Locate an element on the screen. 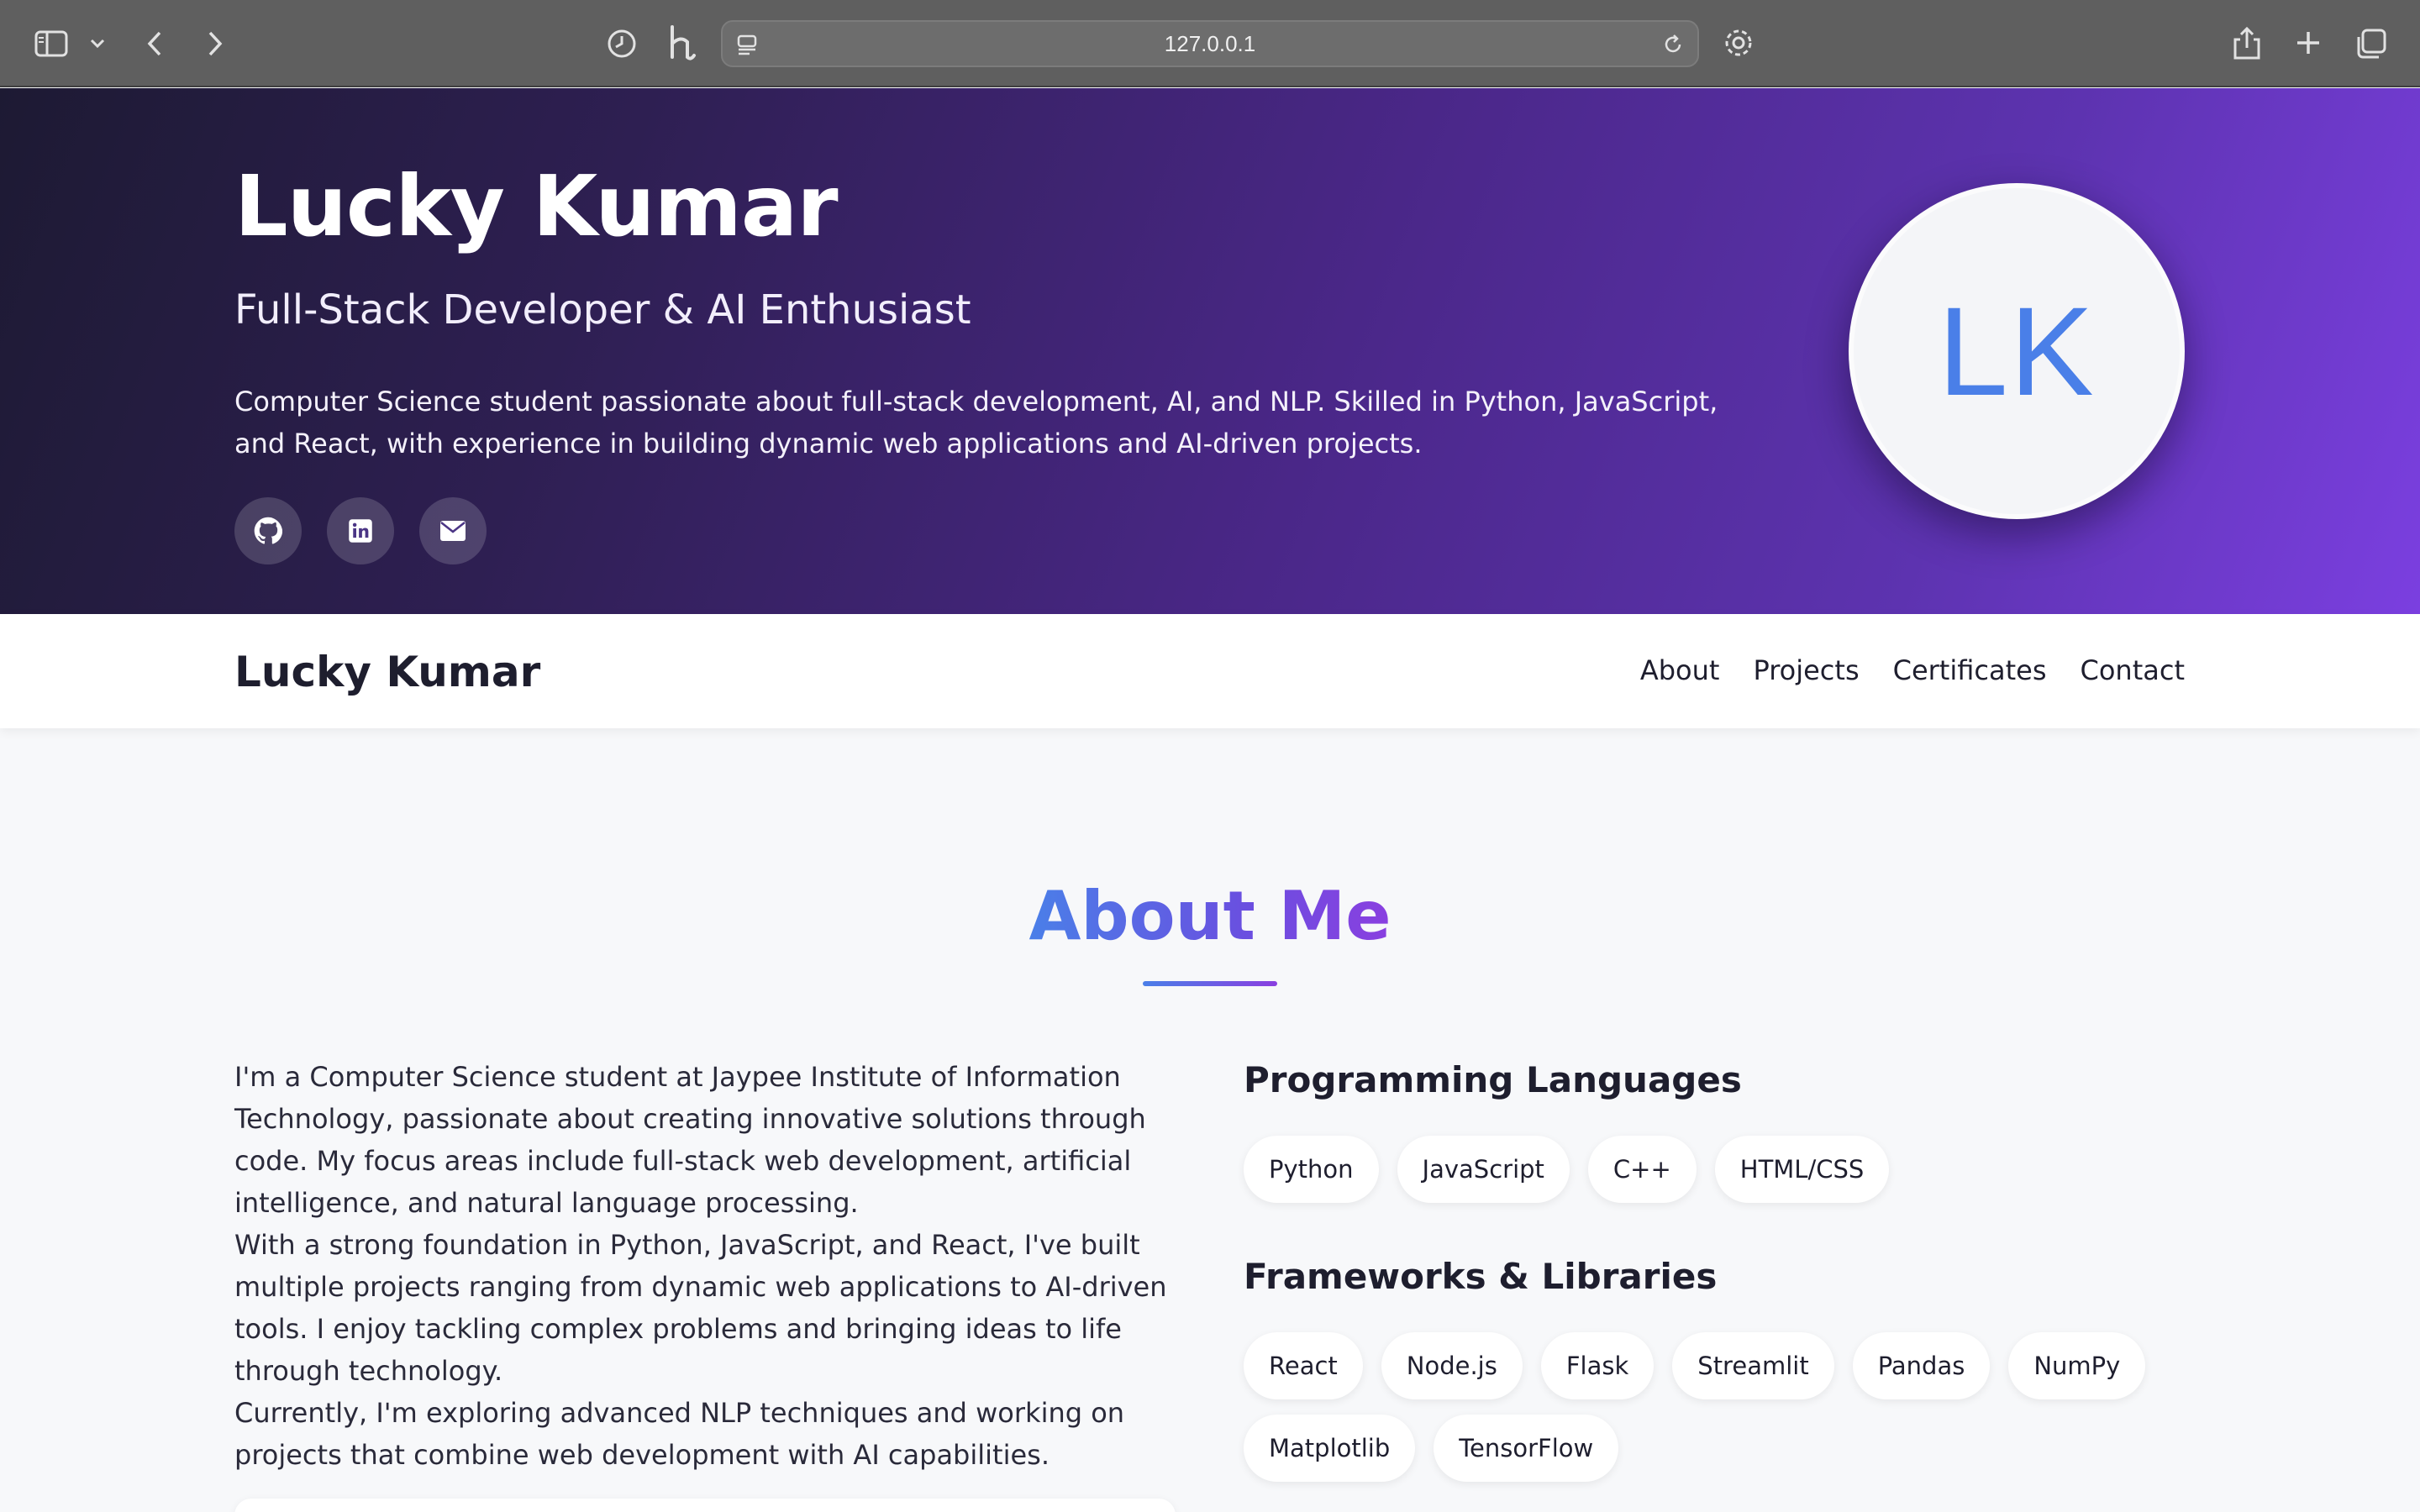 The image size is (2420, 1512). skill-chips-languages: Python JavaScript C++ HTML/CSS is located at coordinates (1748, 1169).